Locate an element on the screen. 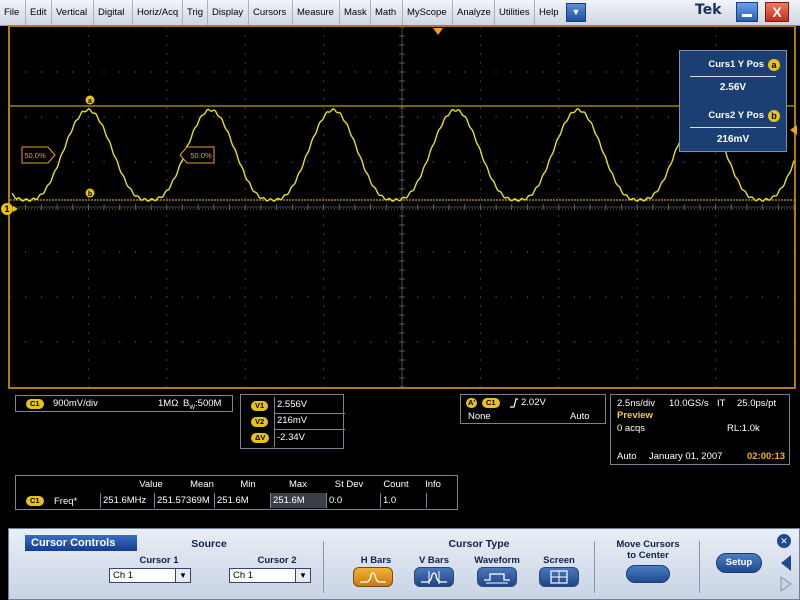 This screenshot has height=600, width=800. delta-v-chip: ΔV is located at coordinates (260, 438).